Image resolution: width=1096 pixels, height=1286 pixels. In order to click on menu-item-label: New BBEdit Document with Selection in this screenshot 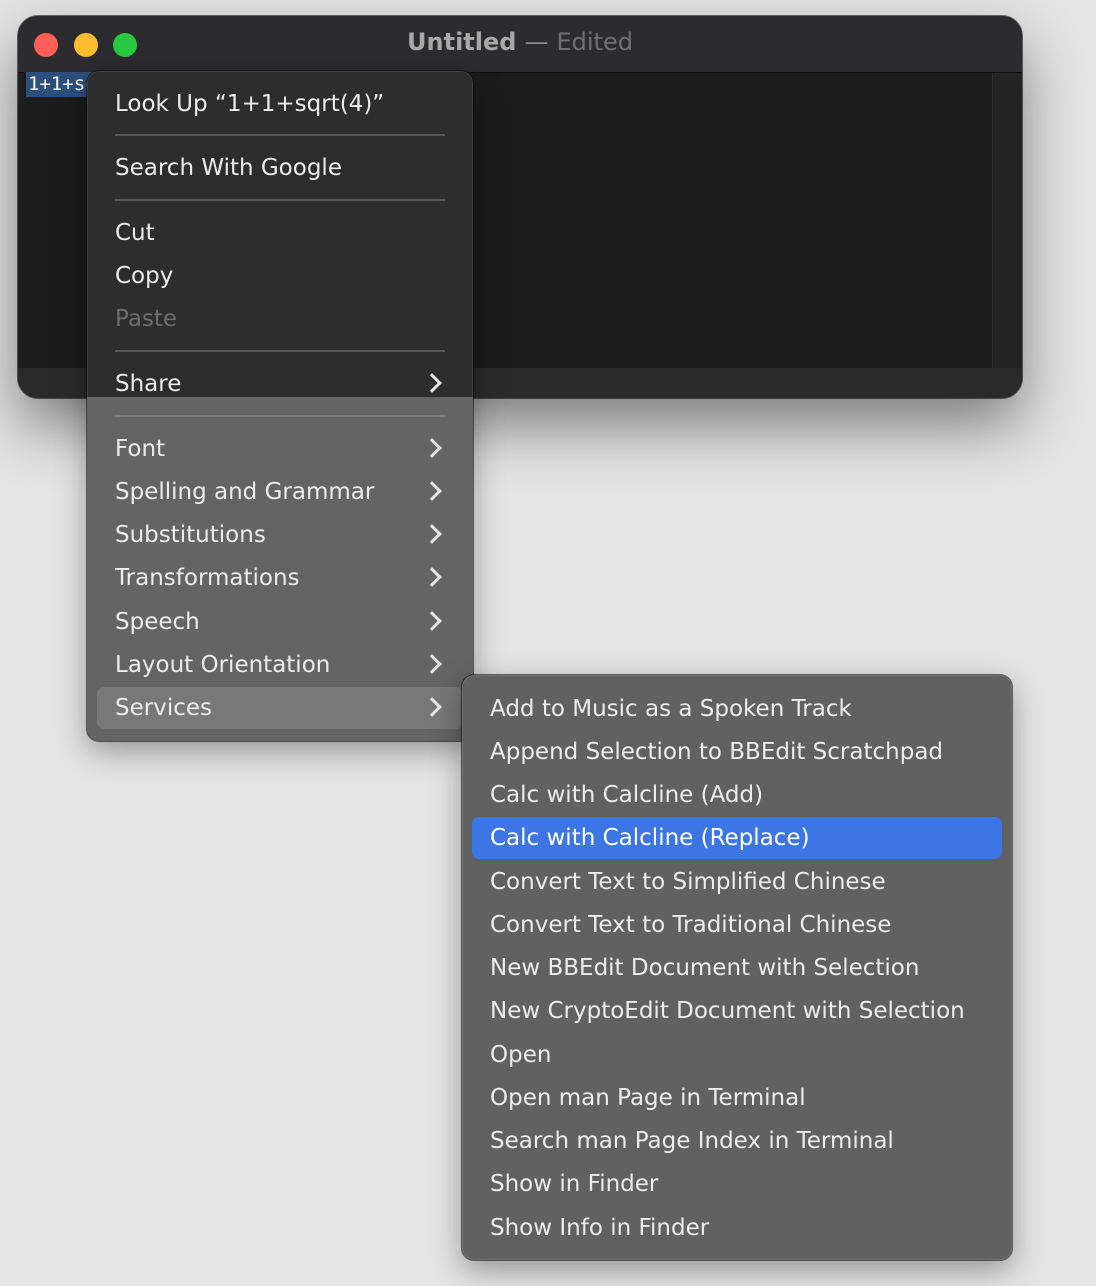, I will do `click(705, 968)`.